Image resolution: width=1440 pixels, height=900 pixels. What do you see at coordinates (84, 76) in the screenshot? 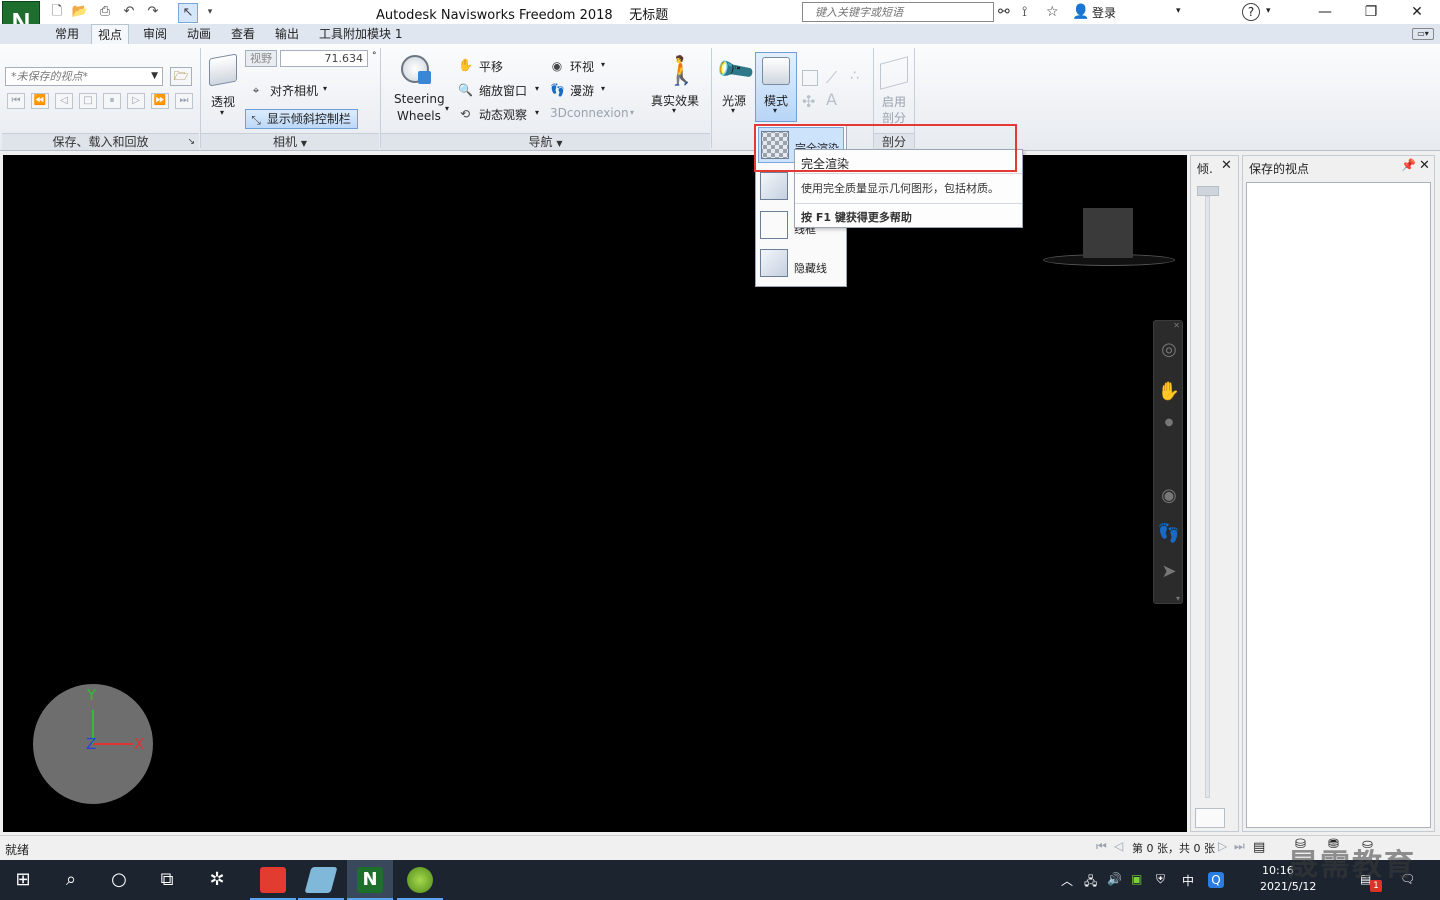
I see `viewpoint-dropdown: *未保存的视点* ▼` at bounding box center [84, 76].